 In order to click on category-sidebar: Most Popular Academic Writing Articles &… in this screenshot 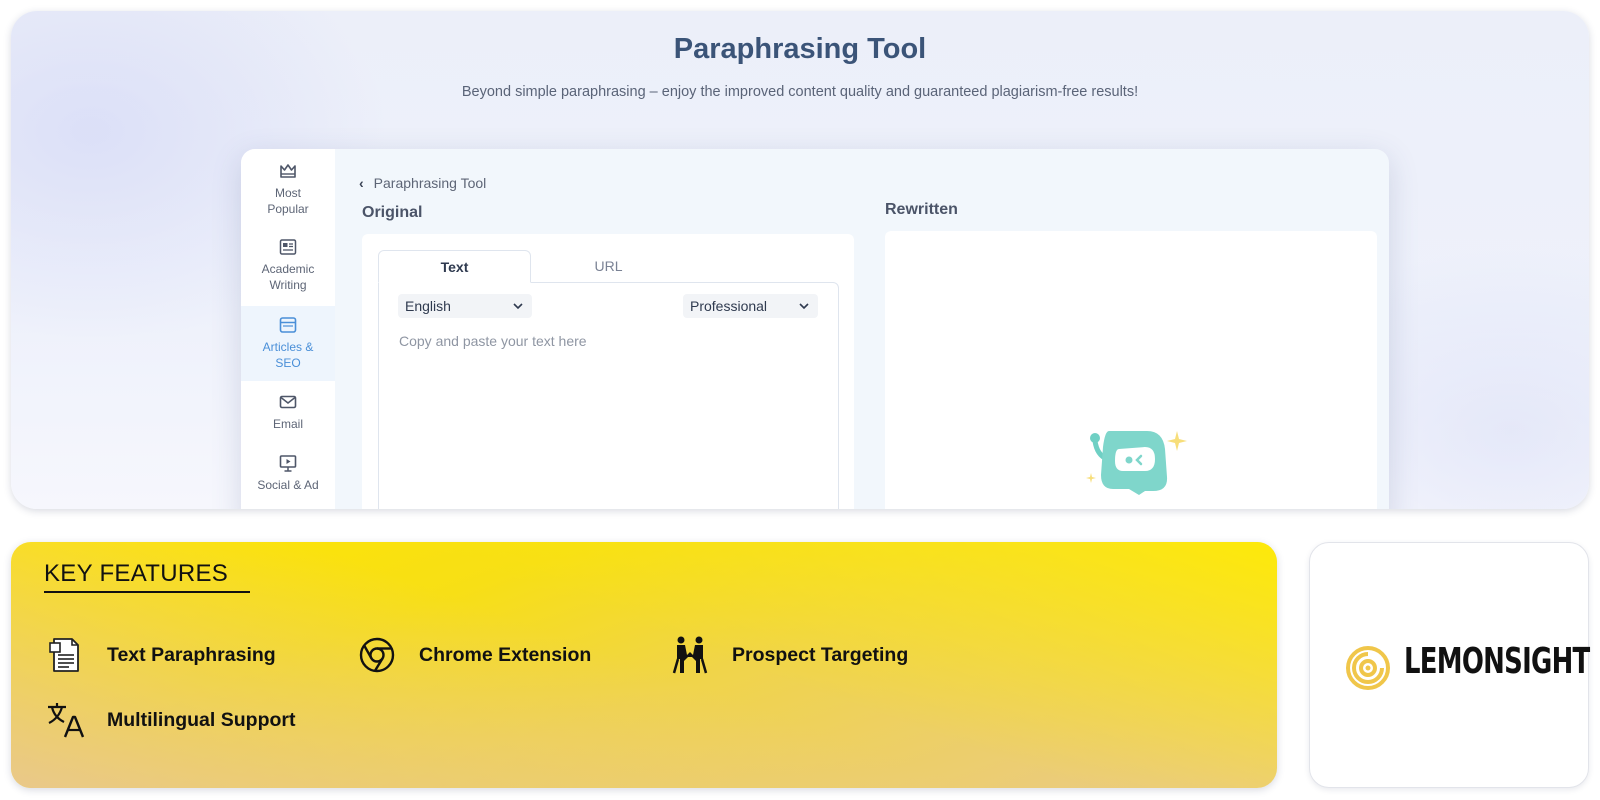, I will do `click(288, 329)`.